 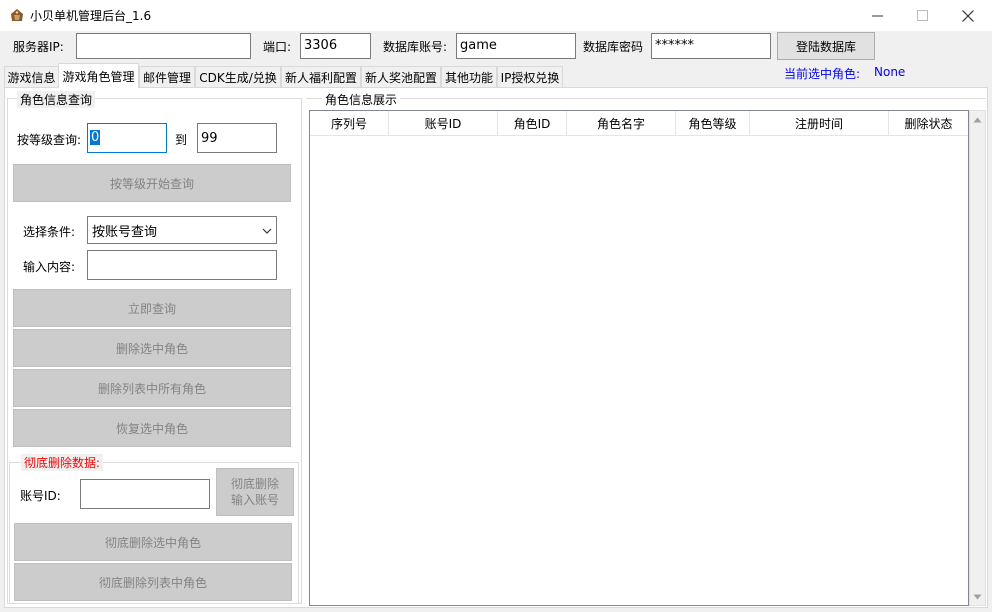 I want to click on role-list-header: 序列号 账号ID 角色ID 角色名字 角色等级 注册时间 删除状态, so click(x=639, y=123).